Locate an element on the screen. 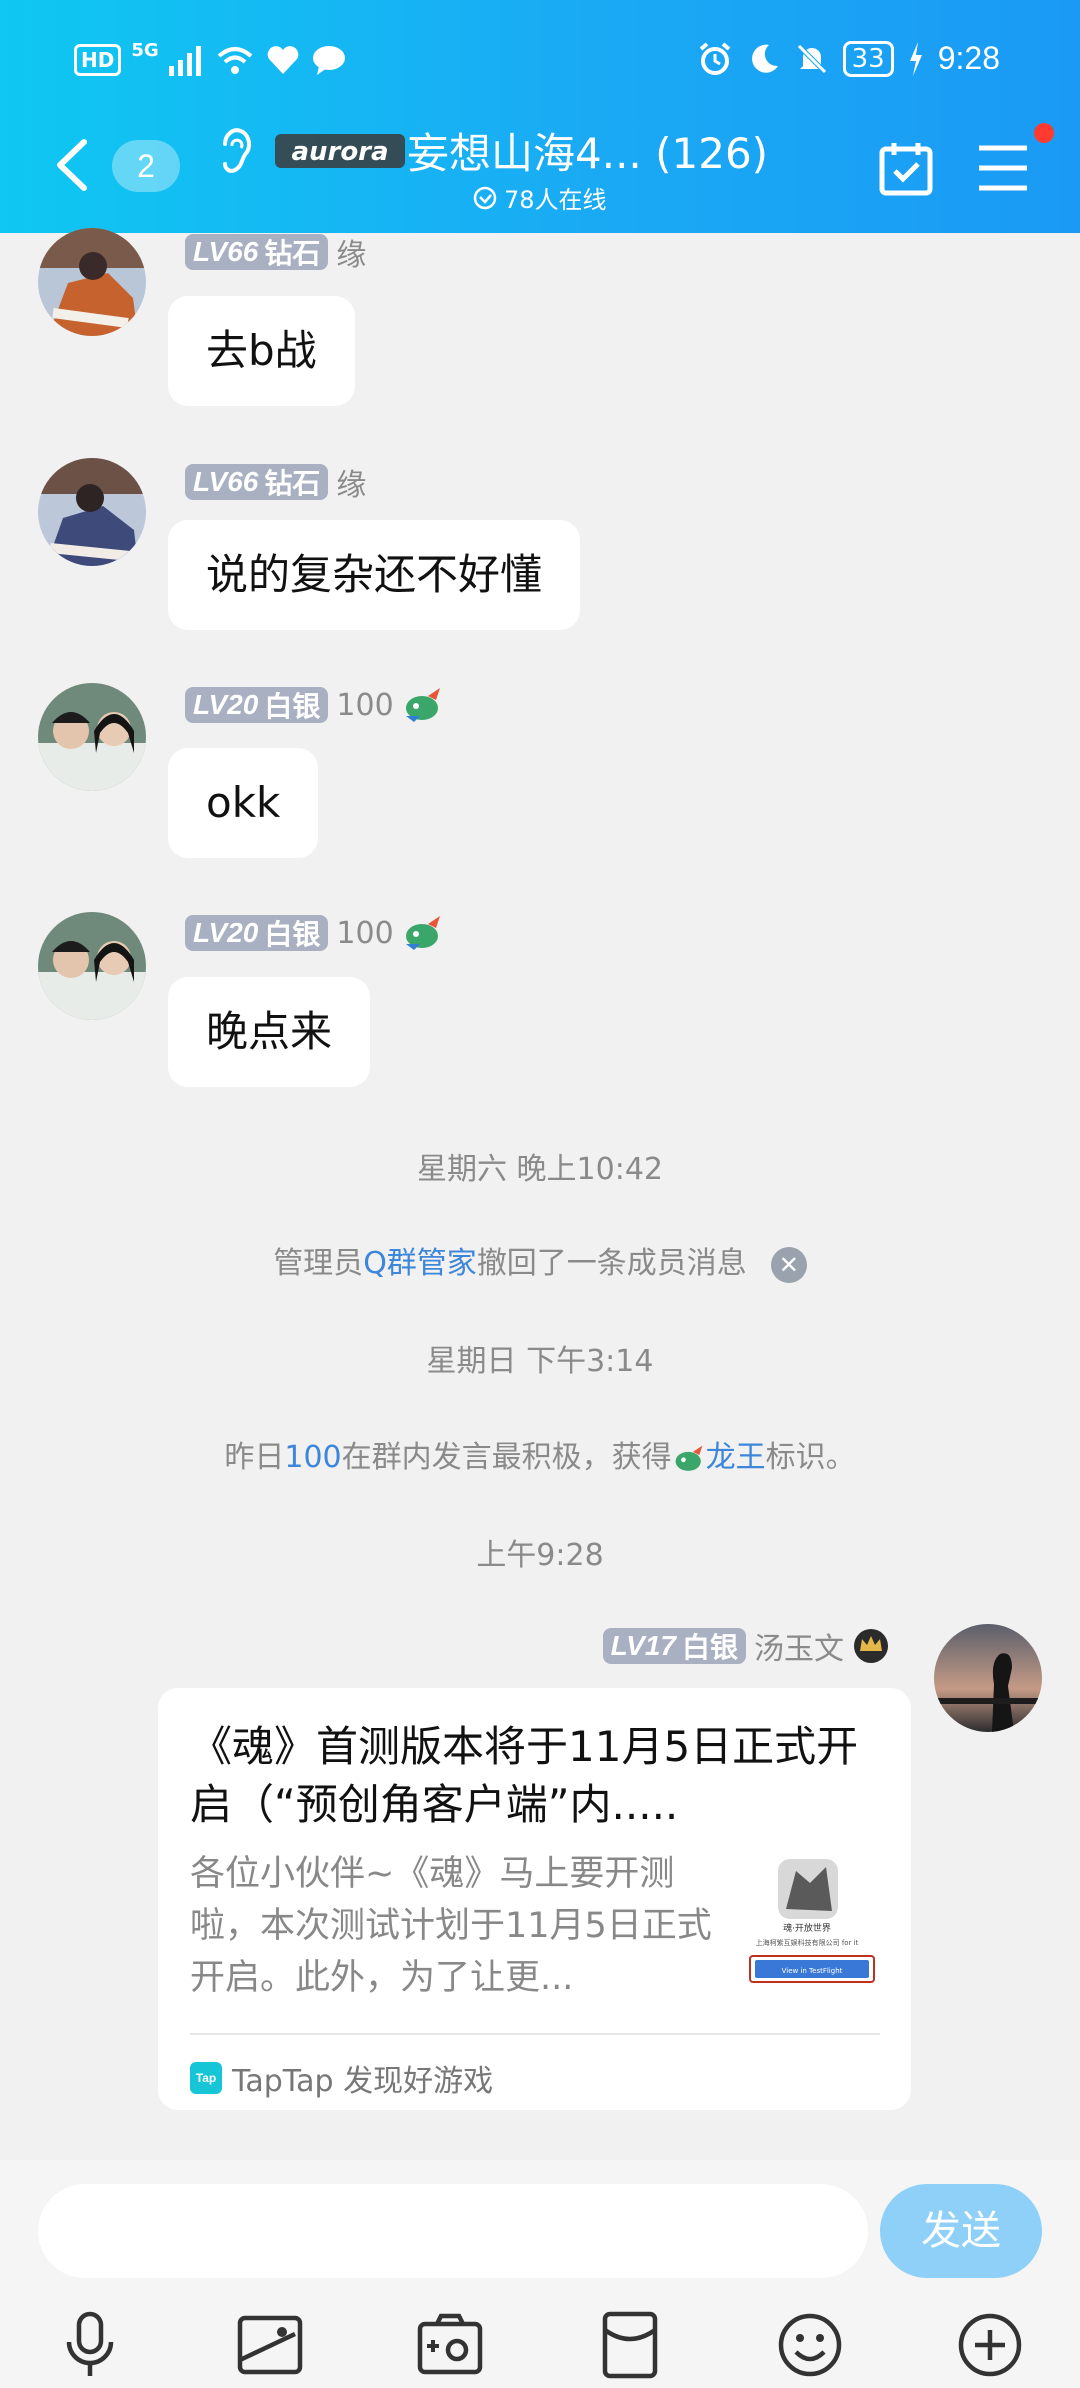  message-bubble: 去b战 is located at coordinates (261, 351).